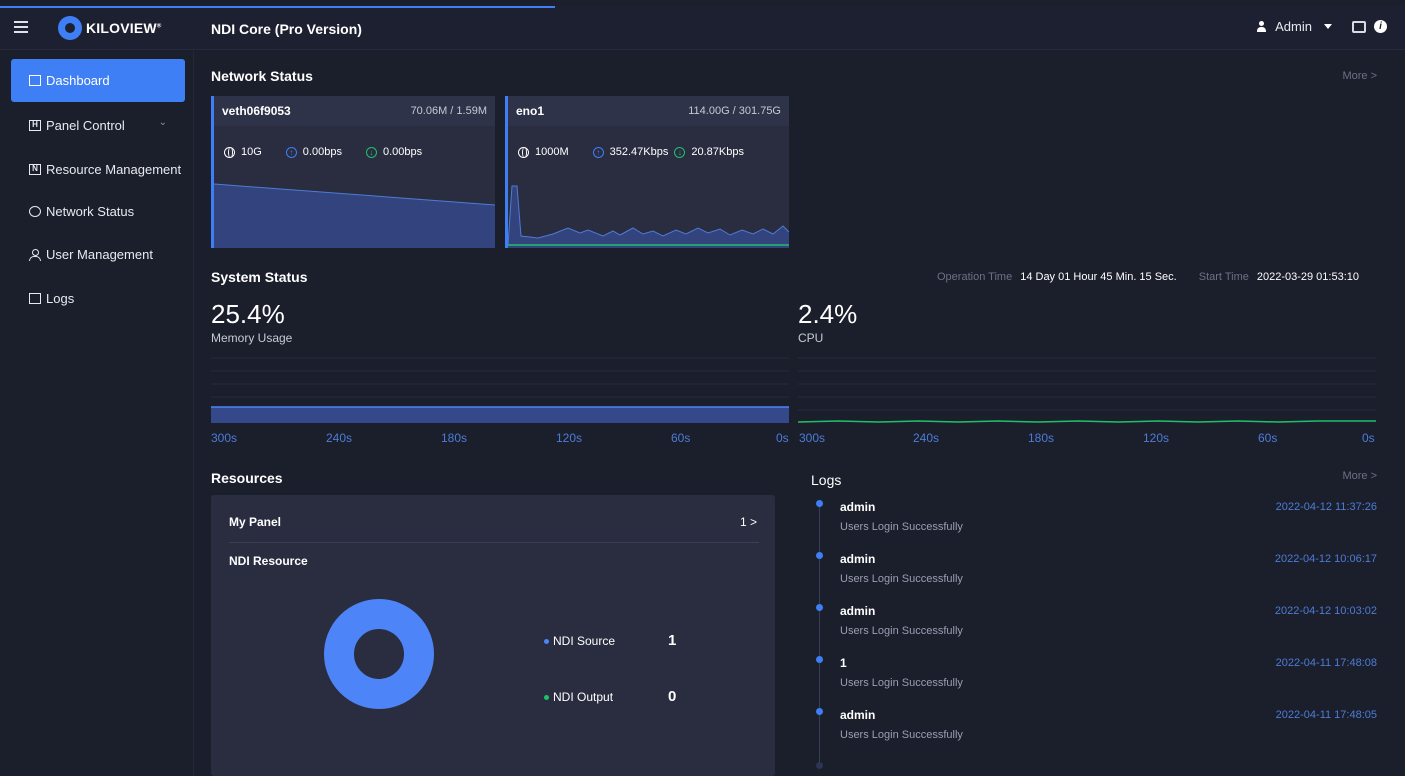 This screenshot has width=1405, height=776. I want to click on download-rate: 20.87Kbps, so click(717, 152).